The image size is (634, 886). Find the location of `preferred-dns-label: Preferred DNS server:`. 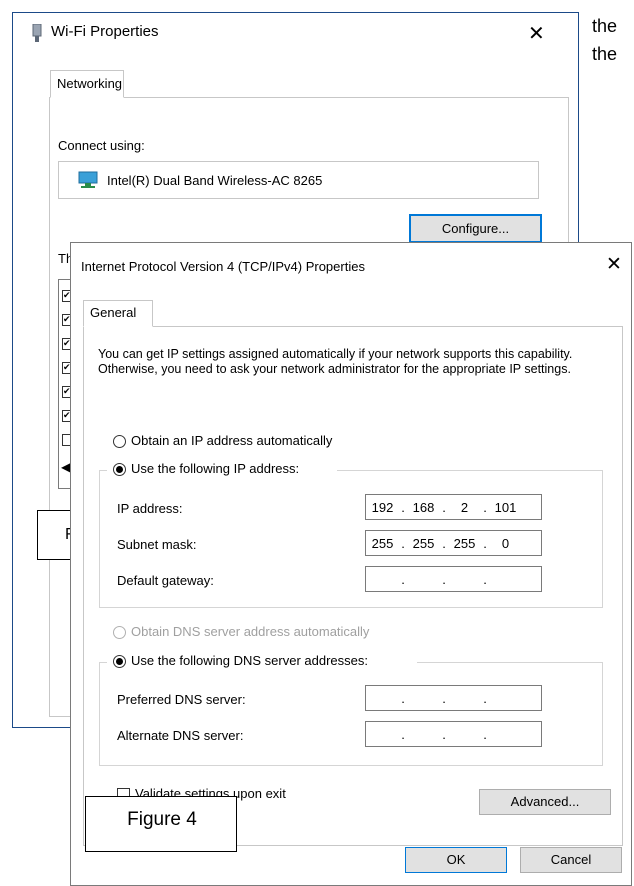

preferred-dns-label: Preferred DNS server: is located at coordinates (181, 699).